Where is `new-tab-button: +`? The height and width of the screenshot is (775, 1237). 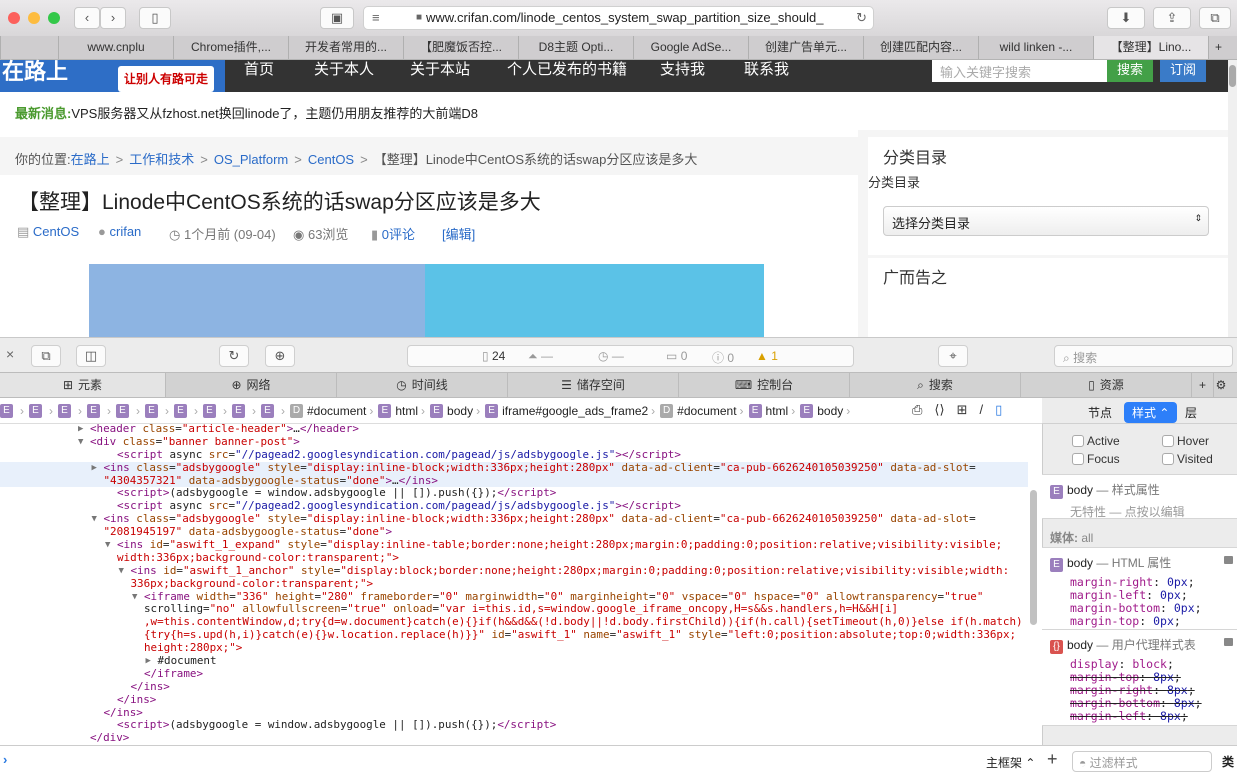
new-tab-button: + is located at coordinates (1218, 47).